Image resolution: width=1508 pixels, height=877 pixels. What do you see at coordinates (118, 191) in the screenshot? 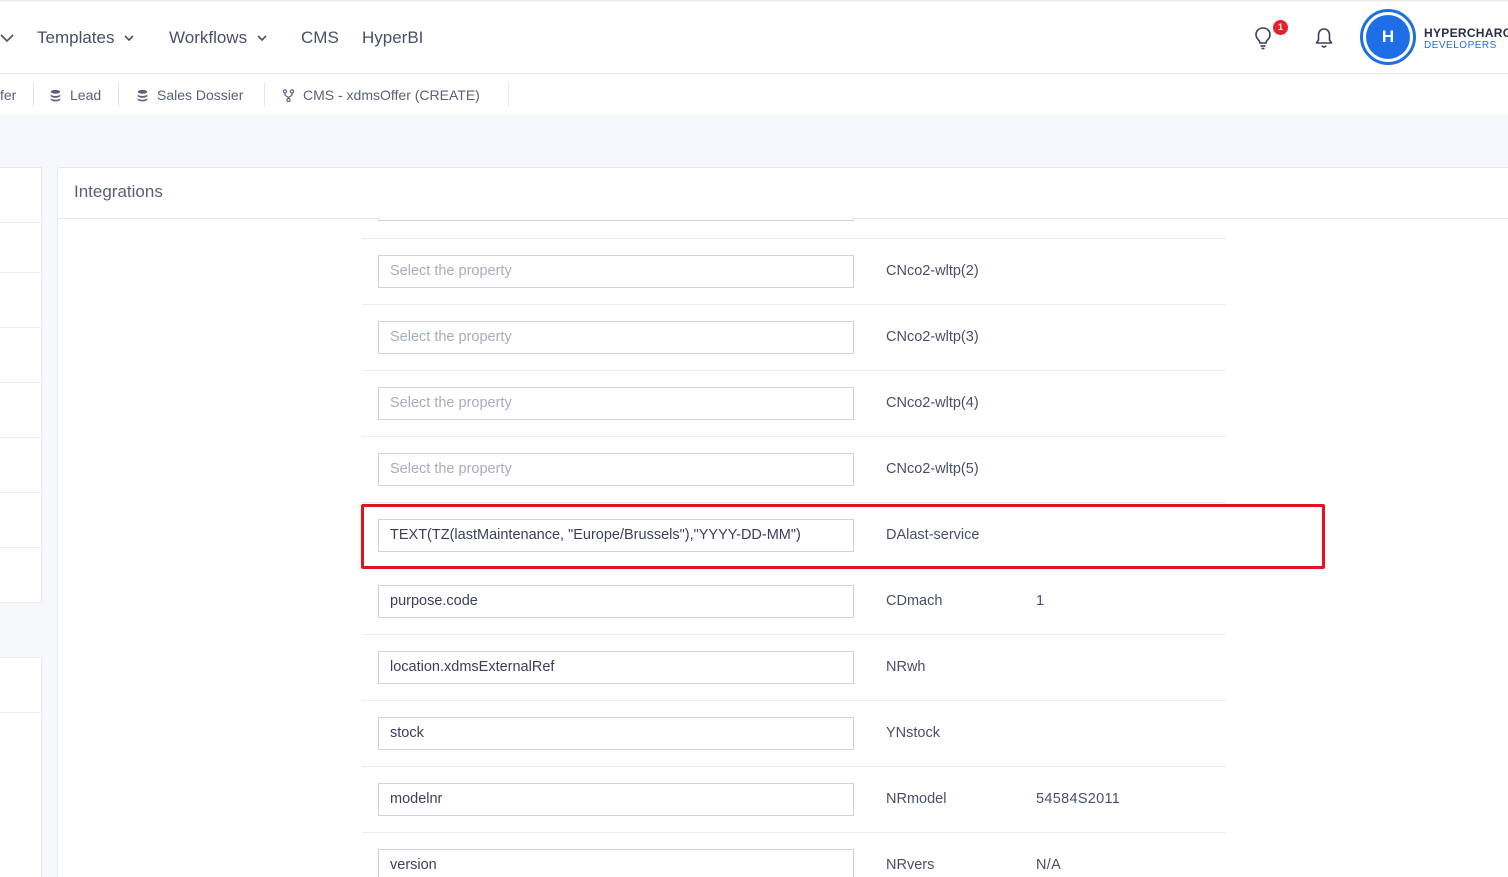
I see `card-title: Integrations` at bounding box center [118, 191].